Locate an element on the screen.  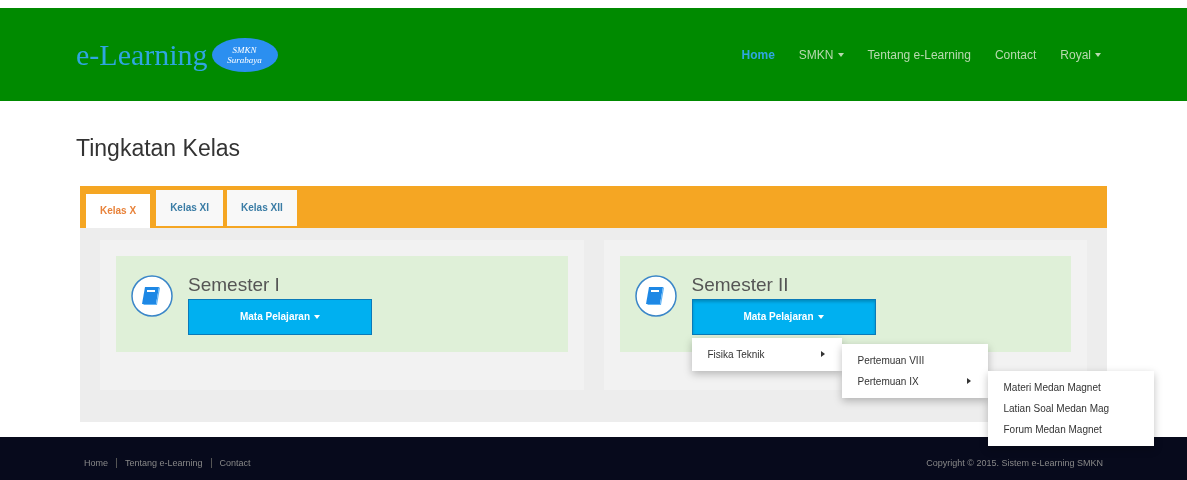
copyright-text: Copyright © 2015. Sistem e-Learning SMKN is located at coordinates (1014, 463).